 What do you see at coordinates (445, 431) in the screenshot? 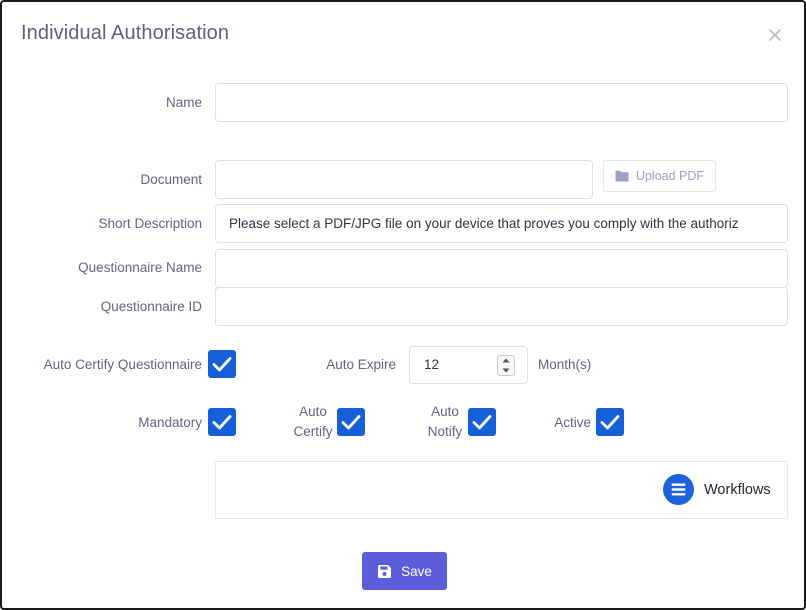
I see `auto-notify-label-line2: Notify` at bounding box center [445, 431].